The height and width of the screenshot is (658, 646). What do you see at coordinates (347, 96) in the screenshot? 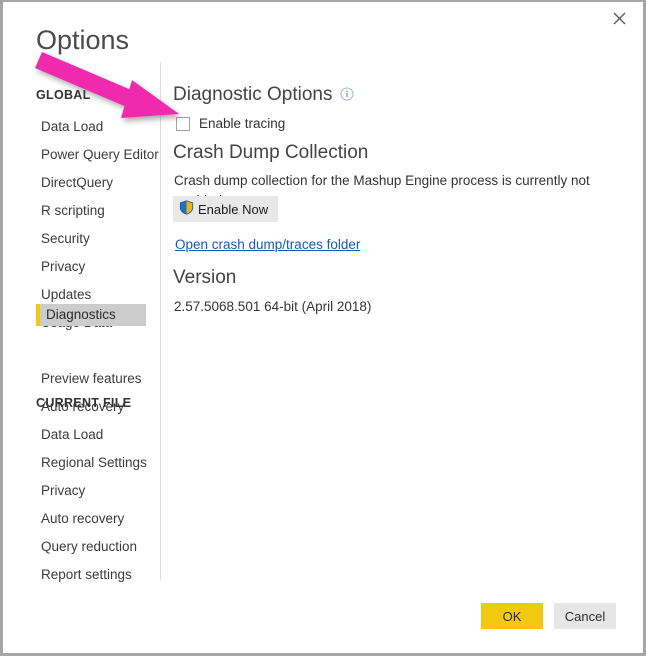
I see `info-icon` at bounding box center [347, 96].